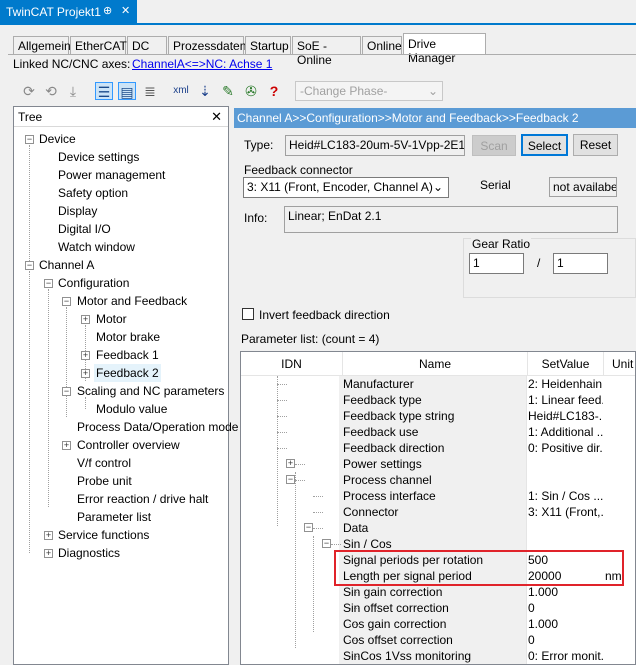 This screenshot has height=665, width=636. I want to click on table-row: Sin gain correction 1.000, so click(438, 592).